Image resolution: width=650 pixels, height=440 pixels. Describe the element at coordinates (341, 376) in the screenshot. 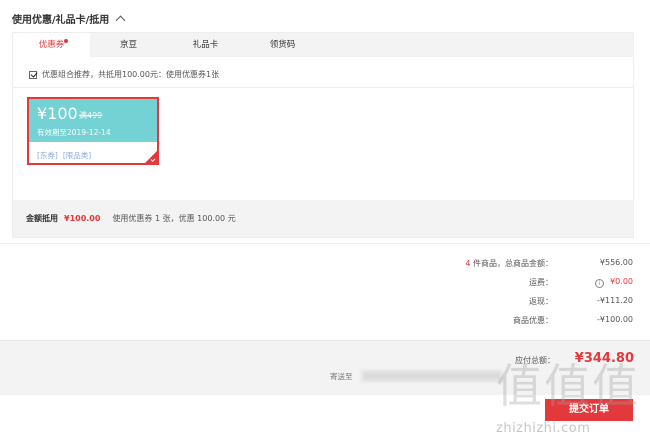

I see `ship-to-label: 寄送至` at that location.